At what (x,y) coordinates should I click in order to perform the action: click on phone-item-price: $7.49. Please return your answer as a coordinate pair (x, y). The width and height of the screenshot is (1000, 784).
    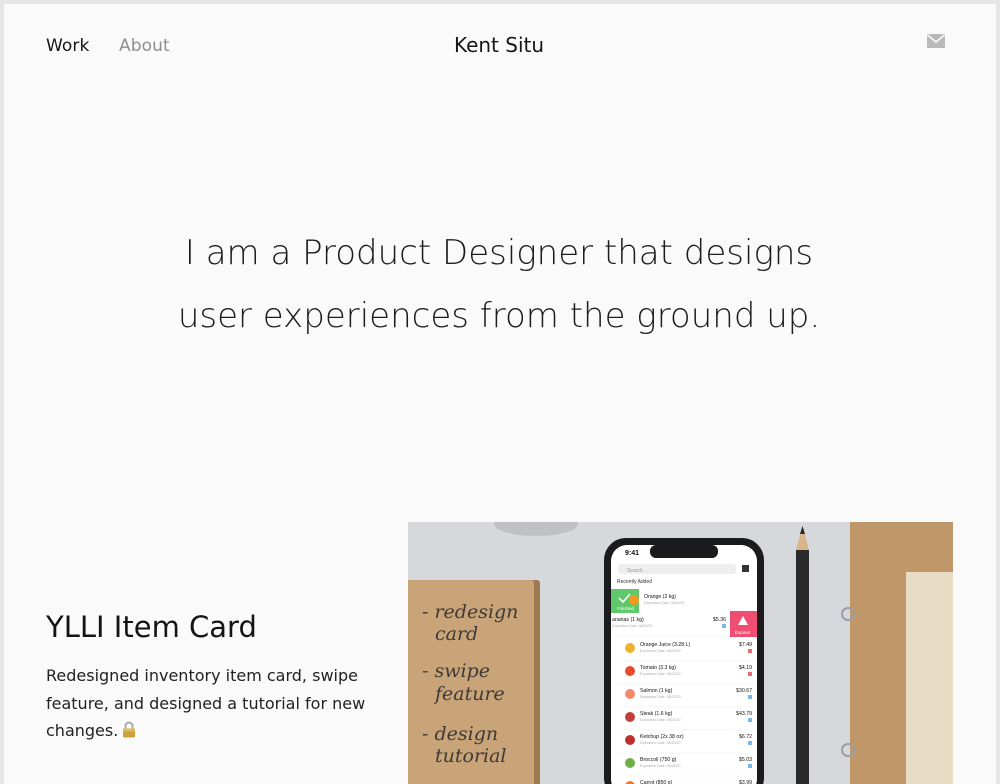
    Looking at the image, I should click on (745, 645).